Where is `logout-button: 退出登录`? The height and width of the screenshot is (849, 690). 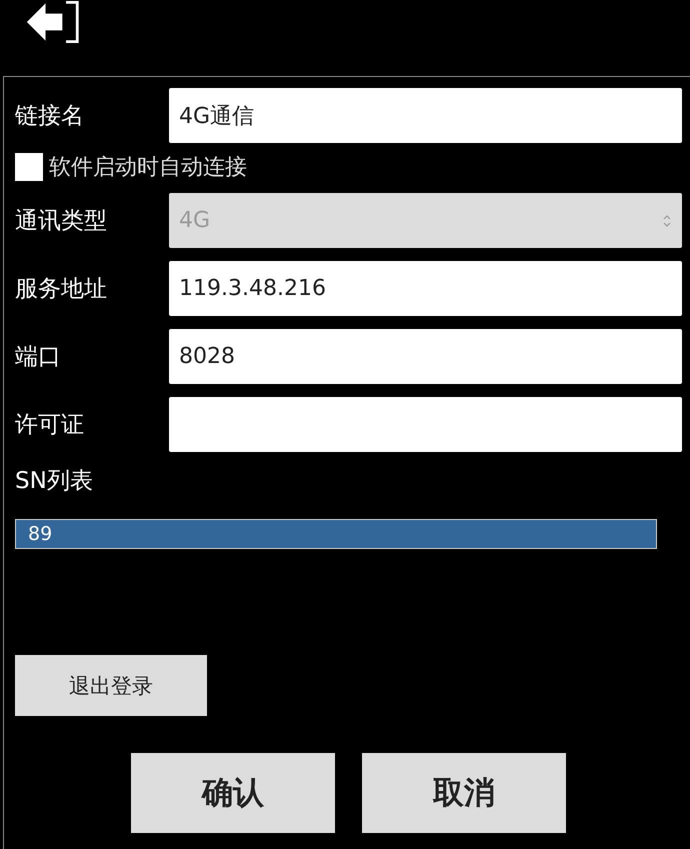 logout-button: 退出登录 is located at coordinates (111, 685).